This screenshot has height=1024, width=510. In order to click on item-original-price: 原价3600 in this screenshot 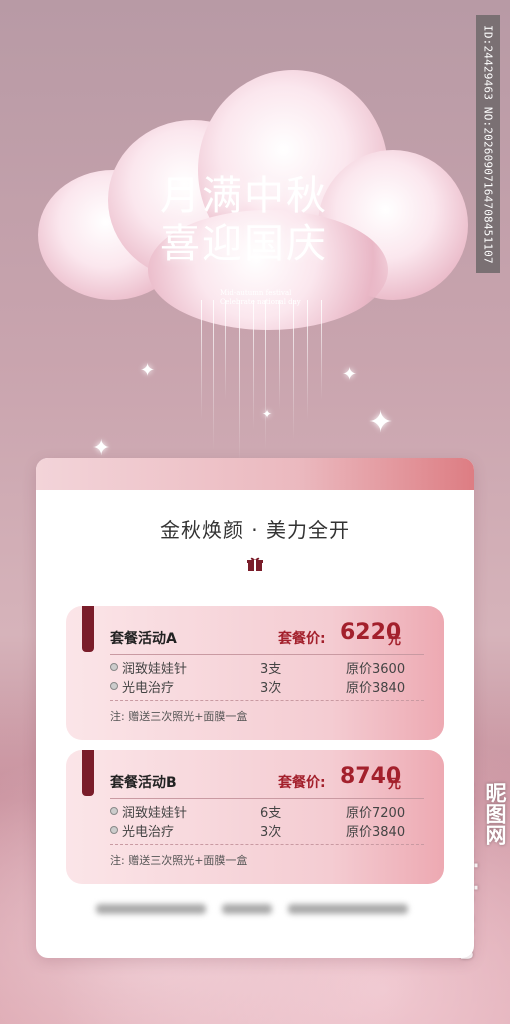, I will do `click(376, 669)`.